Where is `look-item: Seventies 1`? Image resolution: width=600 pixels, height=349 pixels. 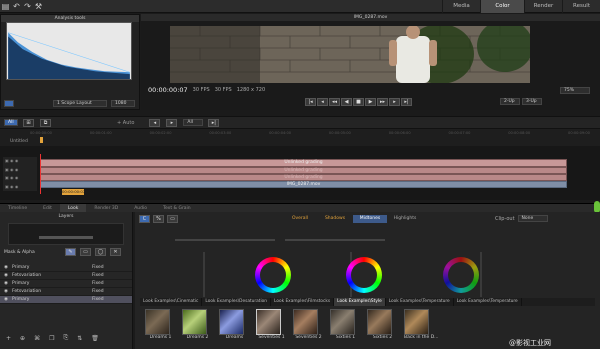
look-item: Seventies 1 is located at coordinates (271, 324).